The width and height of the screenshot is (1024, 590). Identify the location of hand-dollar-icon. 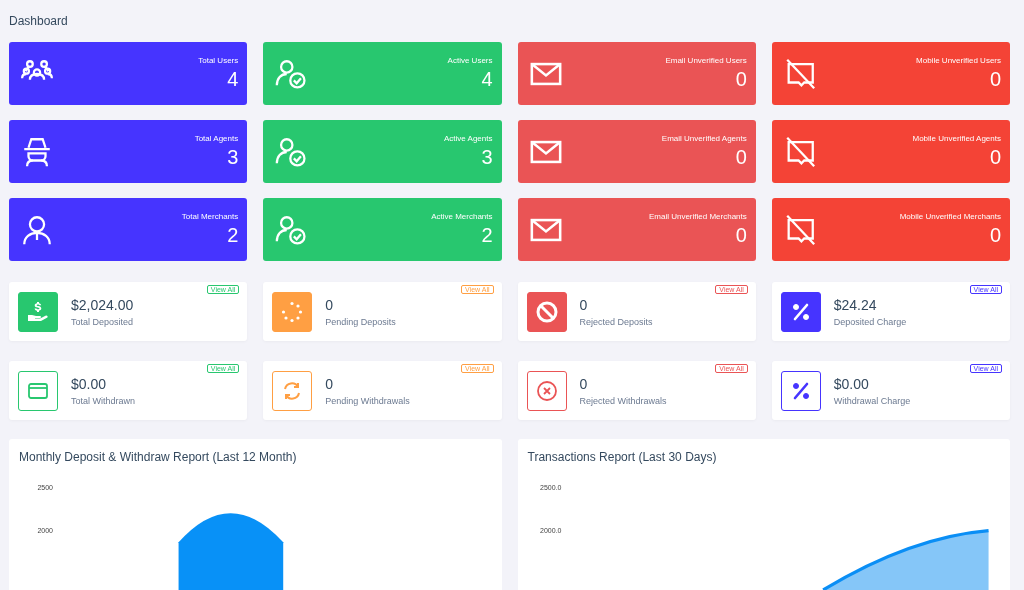
(38, 311).